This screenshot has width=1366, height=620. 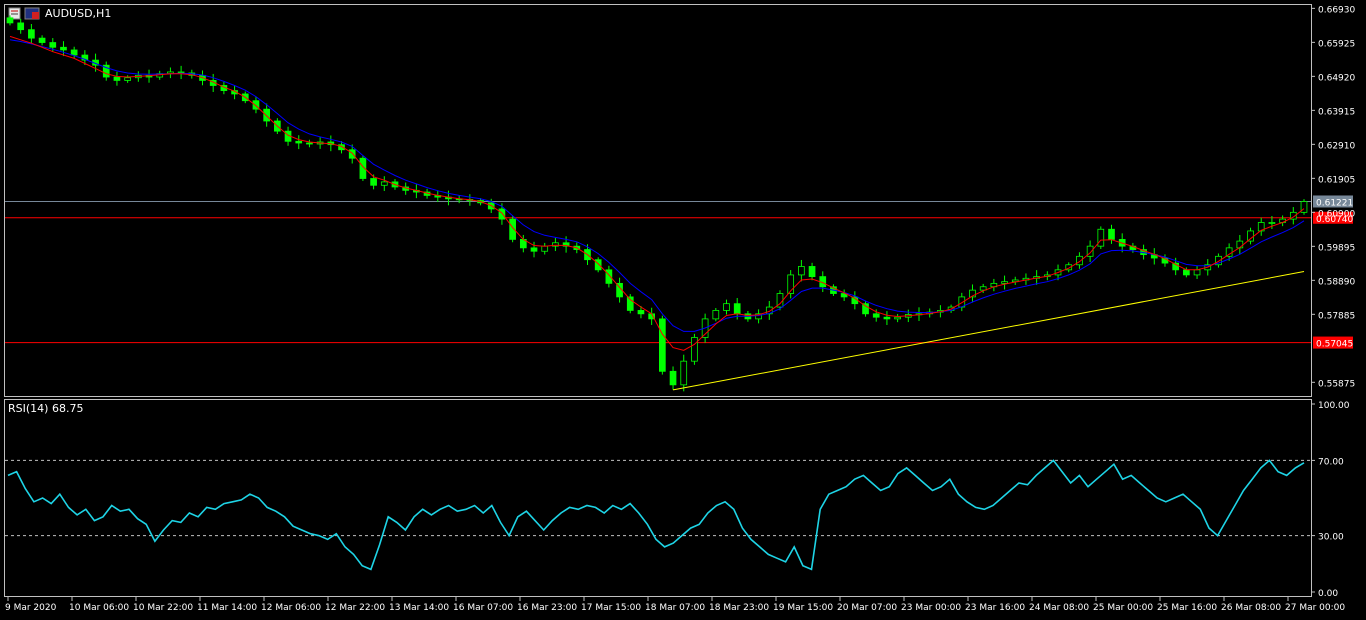 What do you see at coordinates (995, 608) in the screenshot?
I see `time-tick-label: 23 Mar 16:00` at bounding box center [995, 608].